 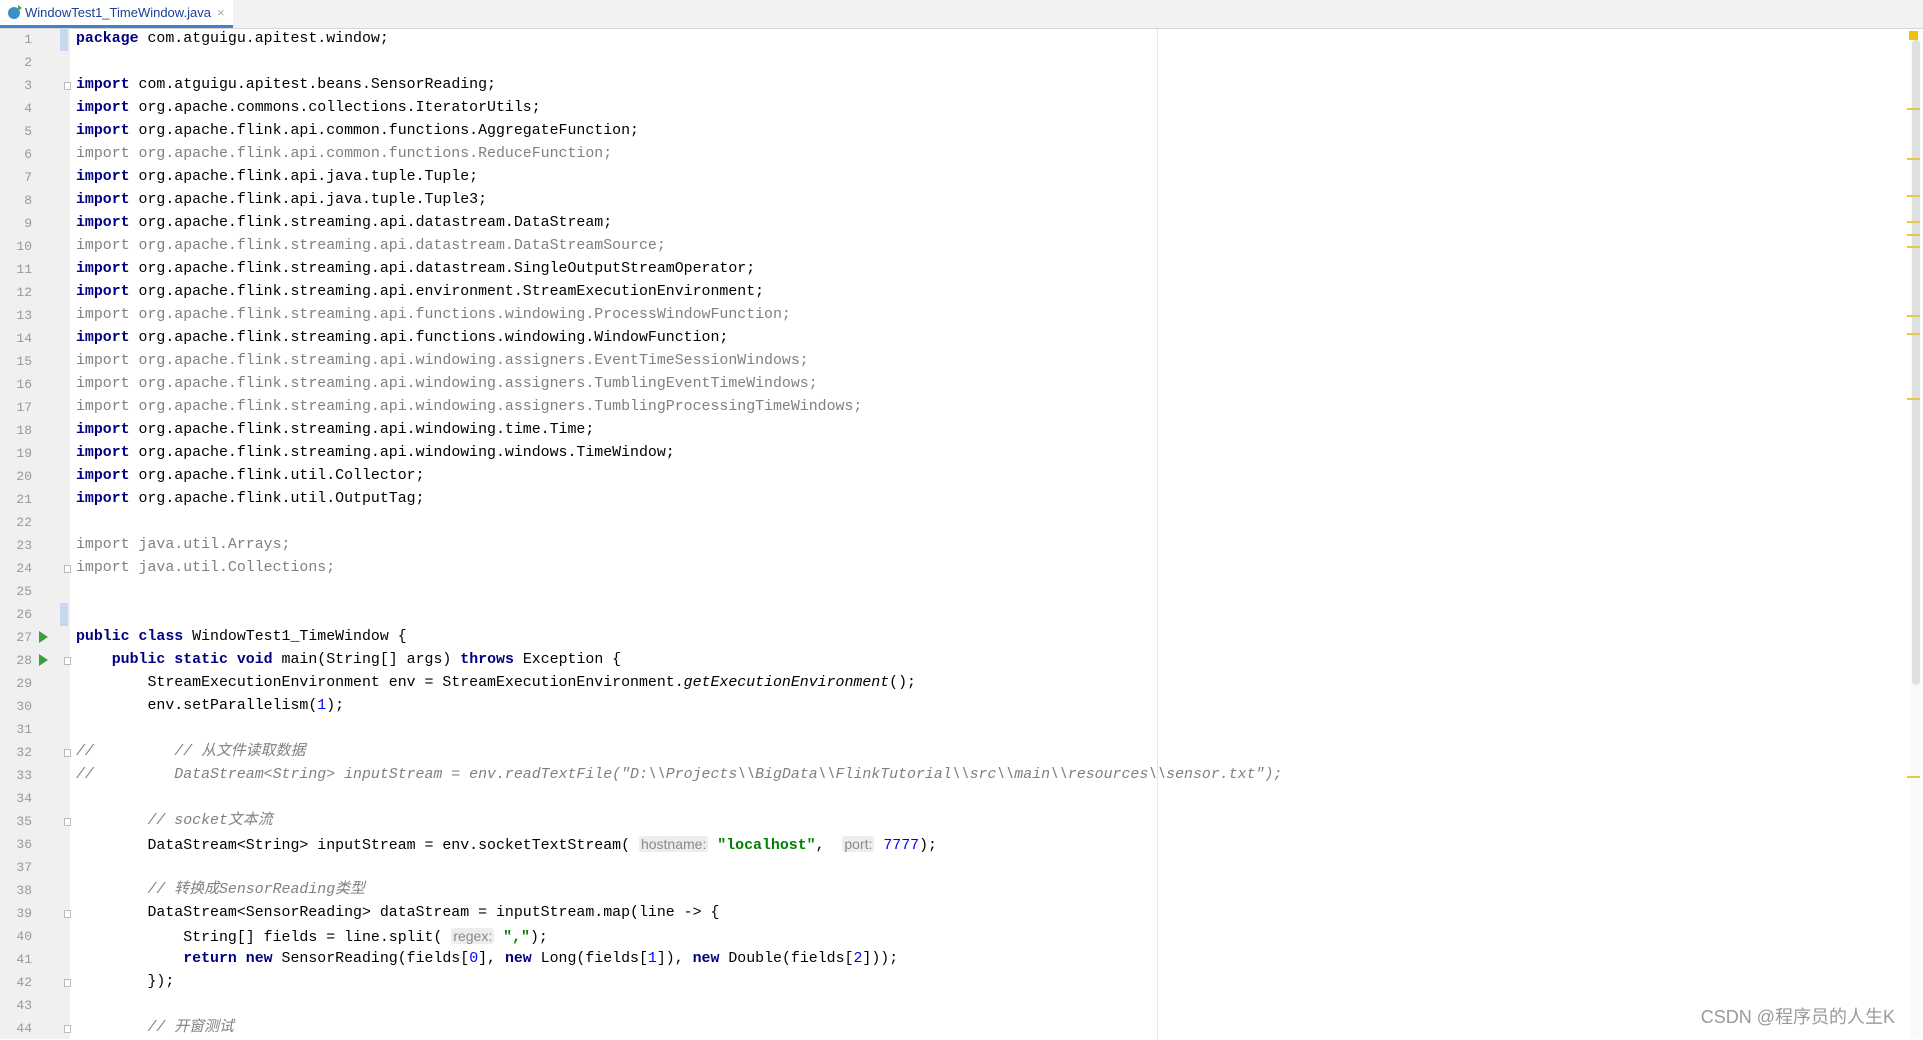 What do you see at coordinates (902, 683) in the screenshot?
I see `code-text: ();` at bounding box center [902, 683].